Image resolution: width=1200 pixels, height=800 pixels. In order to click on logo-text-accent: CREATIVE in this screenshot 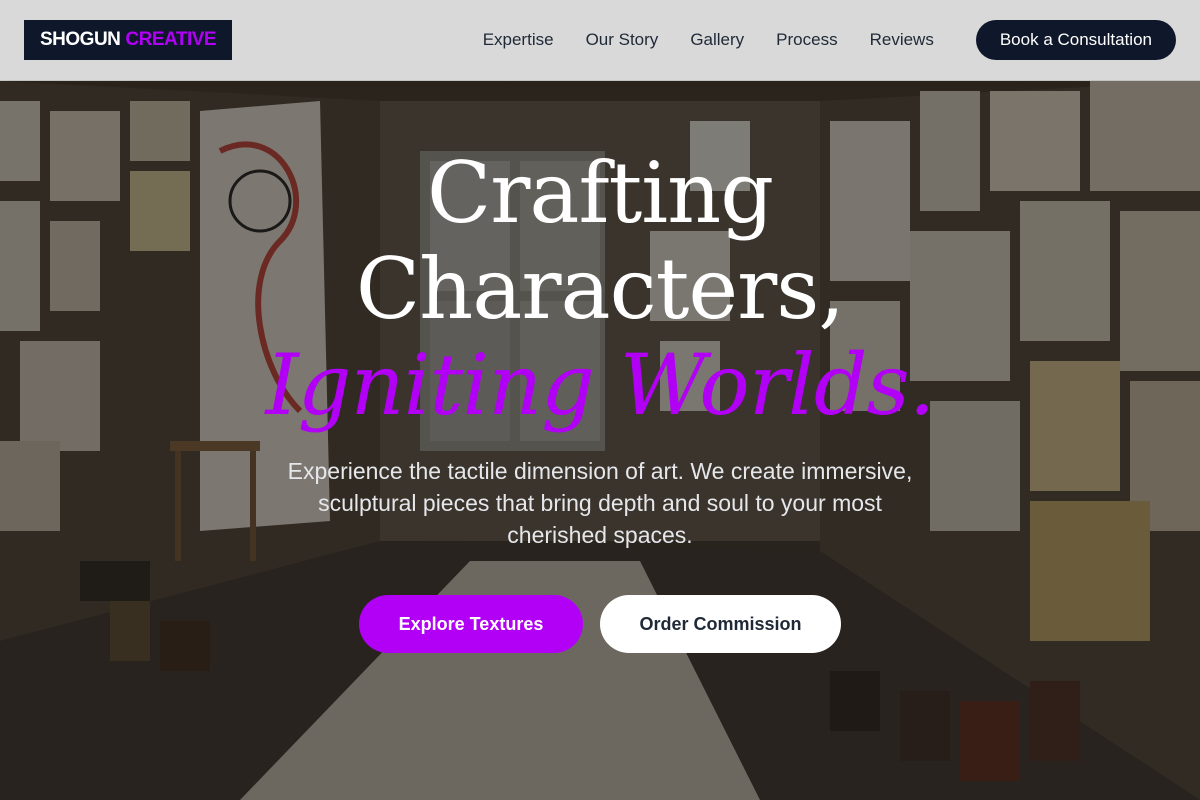, I will do `click(171, 39)`.